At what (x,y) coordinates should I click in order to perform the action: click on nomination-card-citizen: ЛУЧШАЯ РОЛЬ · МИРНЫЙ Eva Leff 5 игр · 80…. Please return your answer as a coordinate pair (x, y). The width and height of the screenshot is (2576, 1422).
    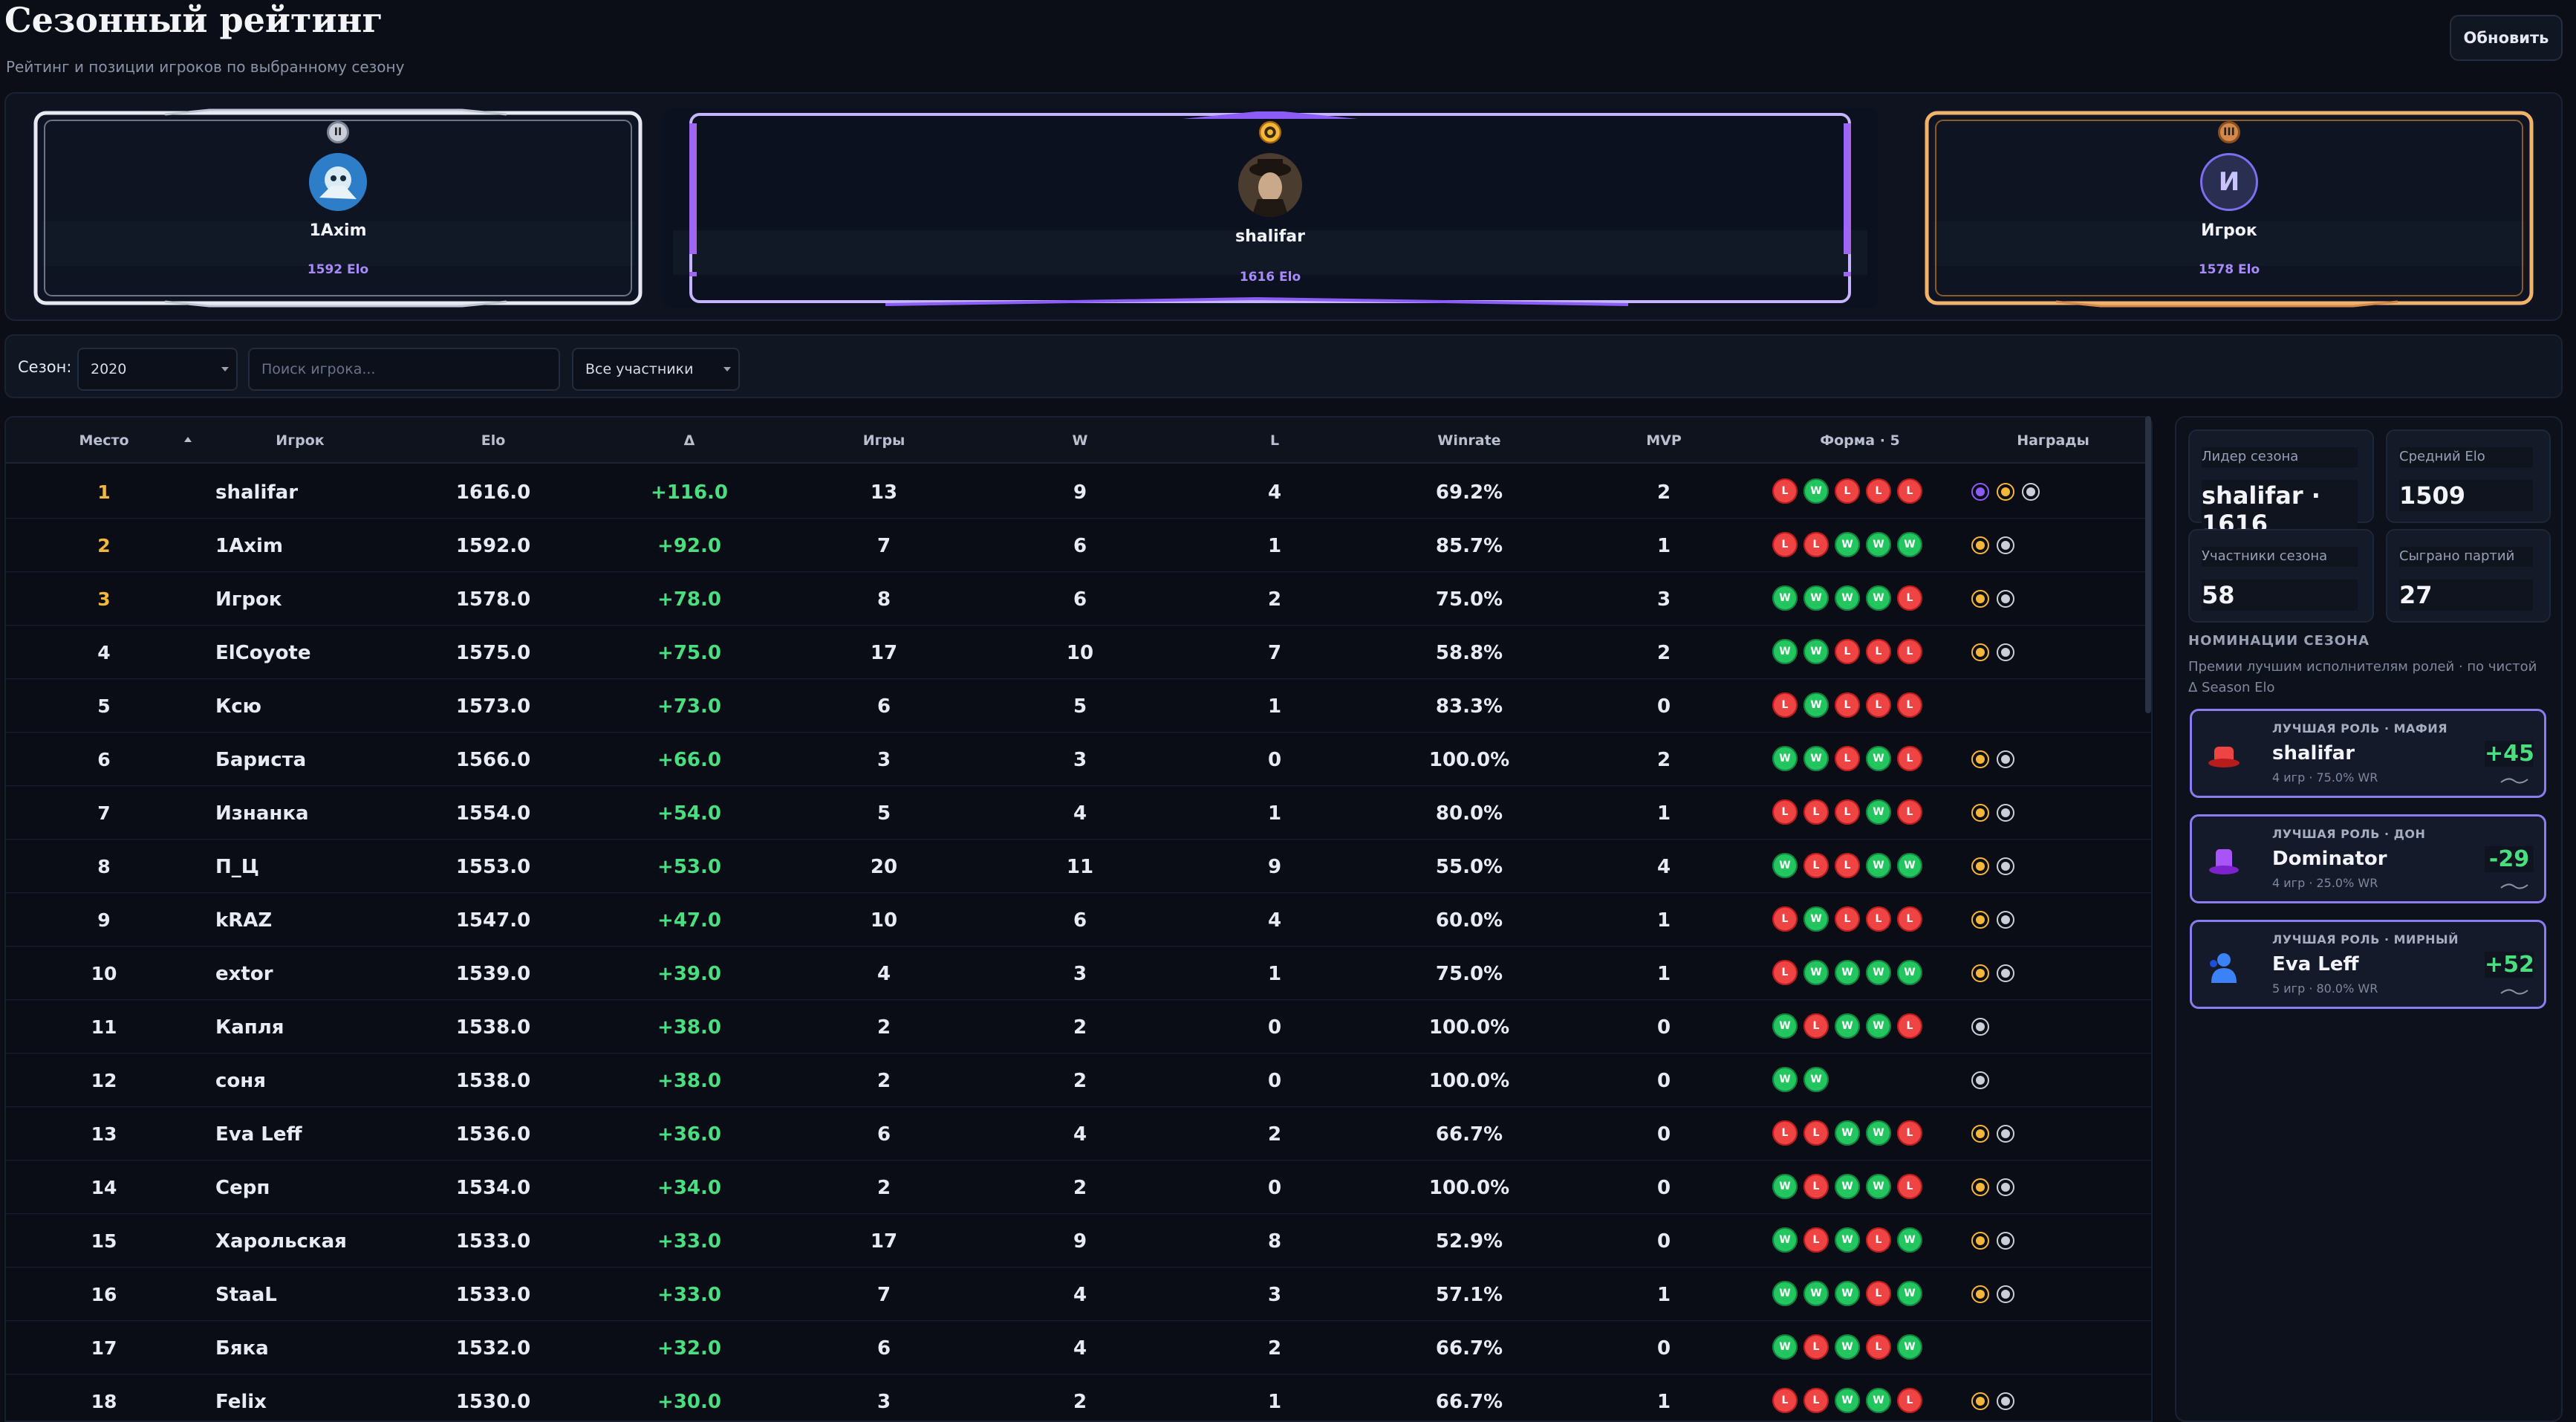
    Looking at the image, I should click on (2368, 964).